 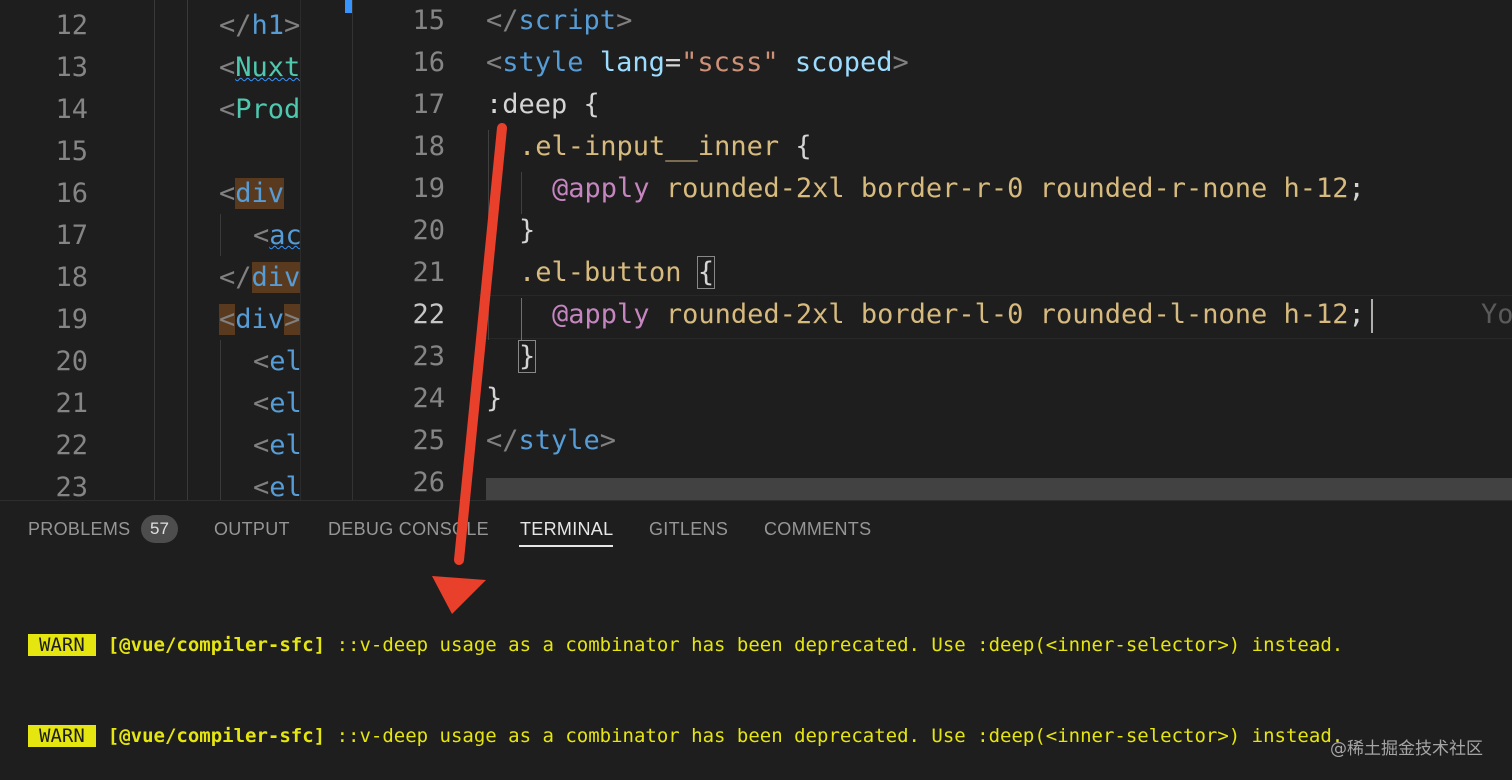 What do you see at coordinates (999, 489) in the screenshot?
I see `horizontal-scrollbar` at bounding box center [999, 489].